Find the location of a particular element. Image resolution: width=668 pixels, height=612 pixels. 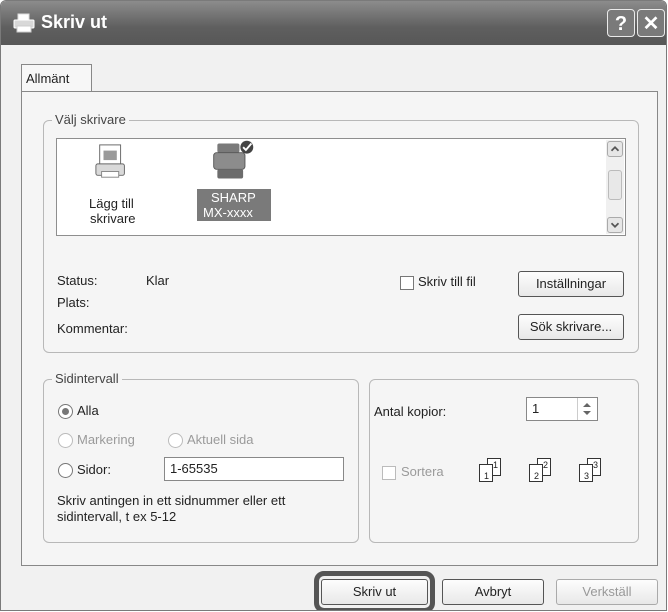

print-to-file-label: Skriv till fil is located at coordinates (447, 281).